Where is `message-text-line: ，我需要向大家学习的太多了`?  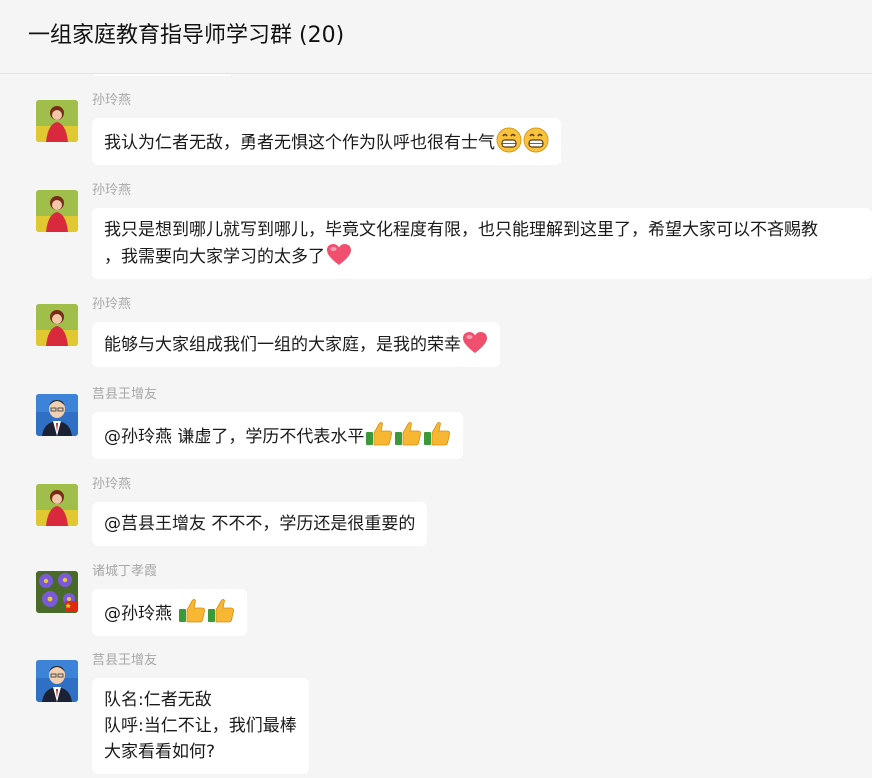 message-text-line: ，我需要向大家学习的太多了 is located at coordinates (214, 257).